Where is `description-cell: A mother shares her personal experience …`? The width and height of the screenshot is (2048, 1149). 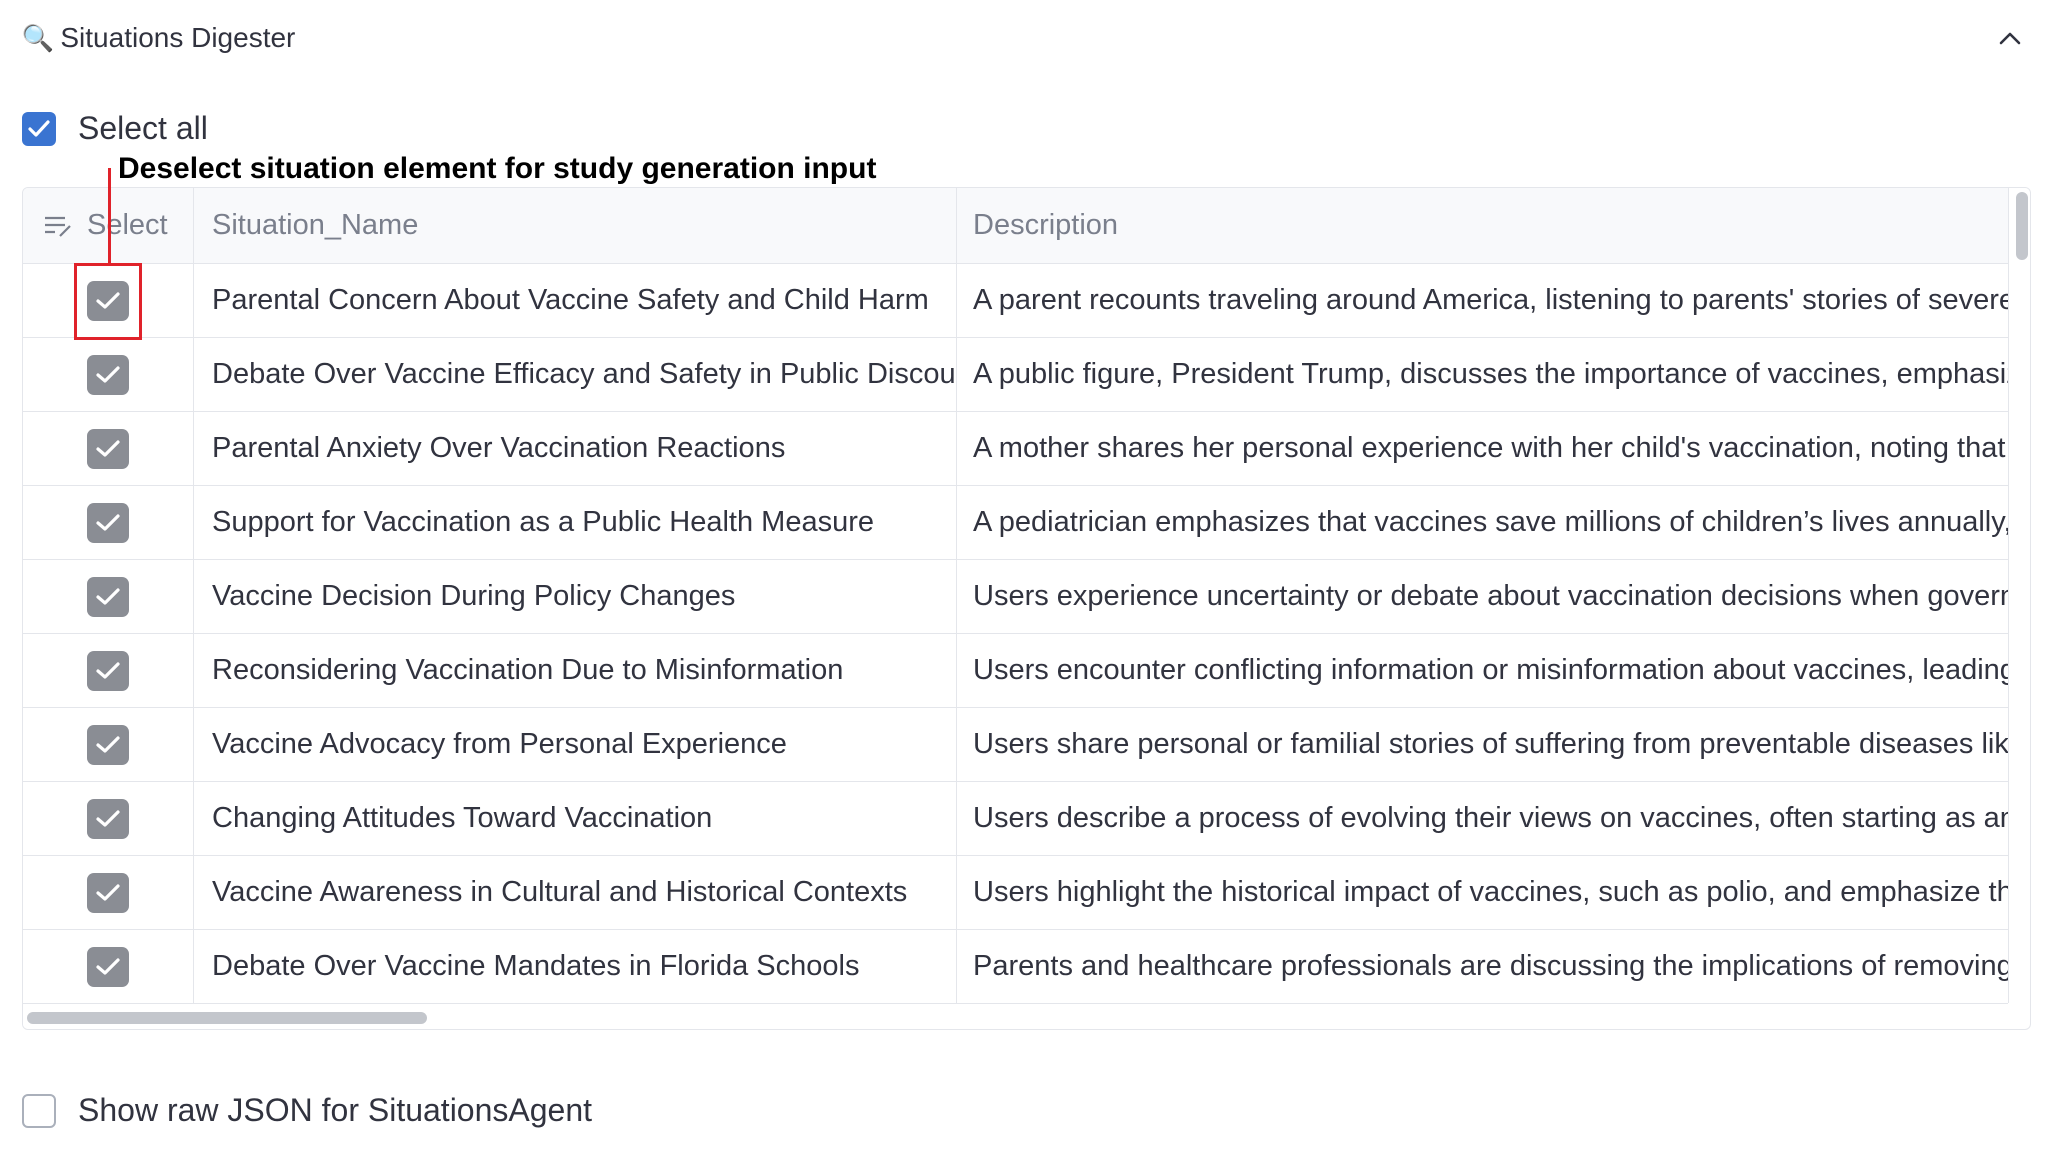
description-cell: A mother shares her personal experience … is located at coordinates (1482, 448).